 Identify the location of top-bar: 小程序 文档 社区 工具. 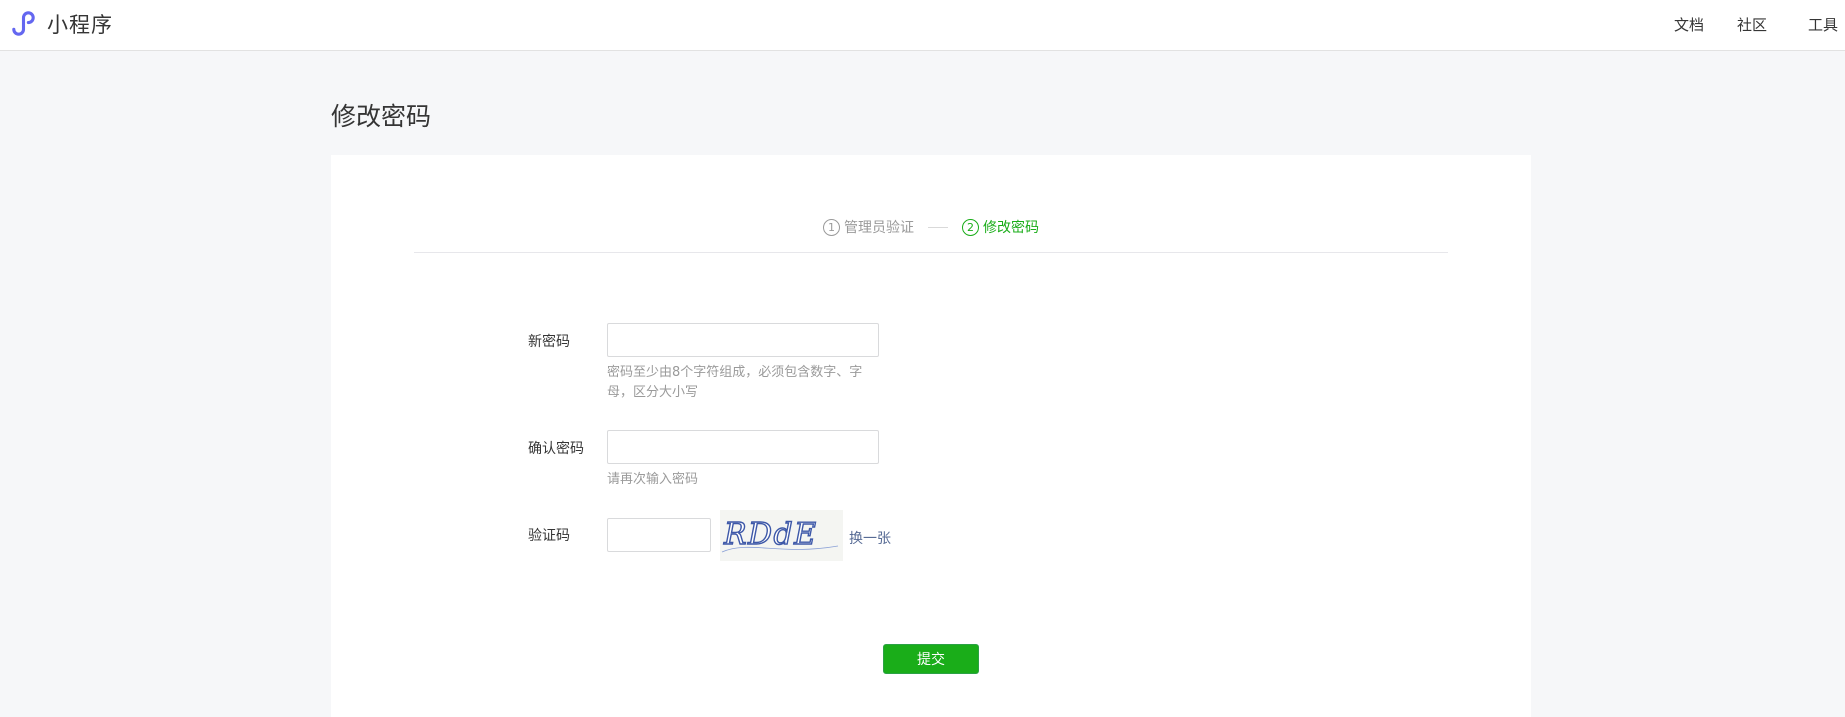
(922, 25).